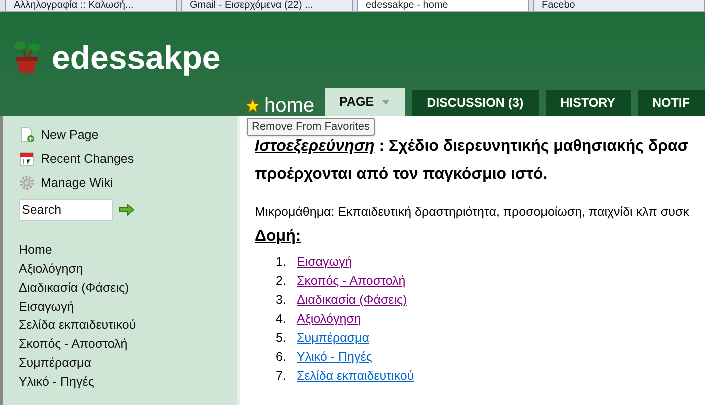  I want to click on sidebar-nav-link: Υλικό - Πηγές, so click(56, 382).